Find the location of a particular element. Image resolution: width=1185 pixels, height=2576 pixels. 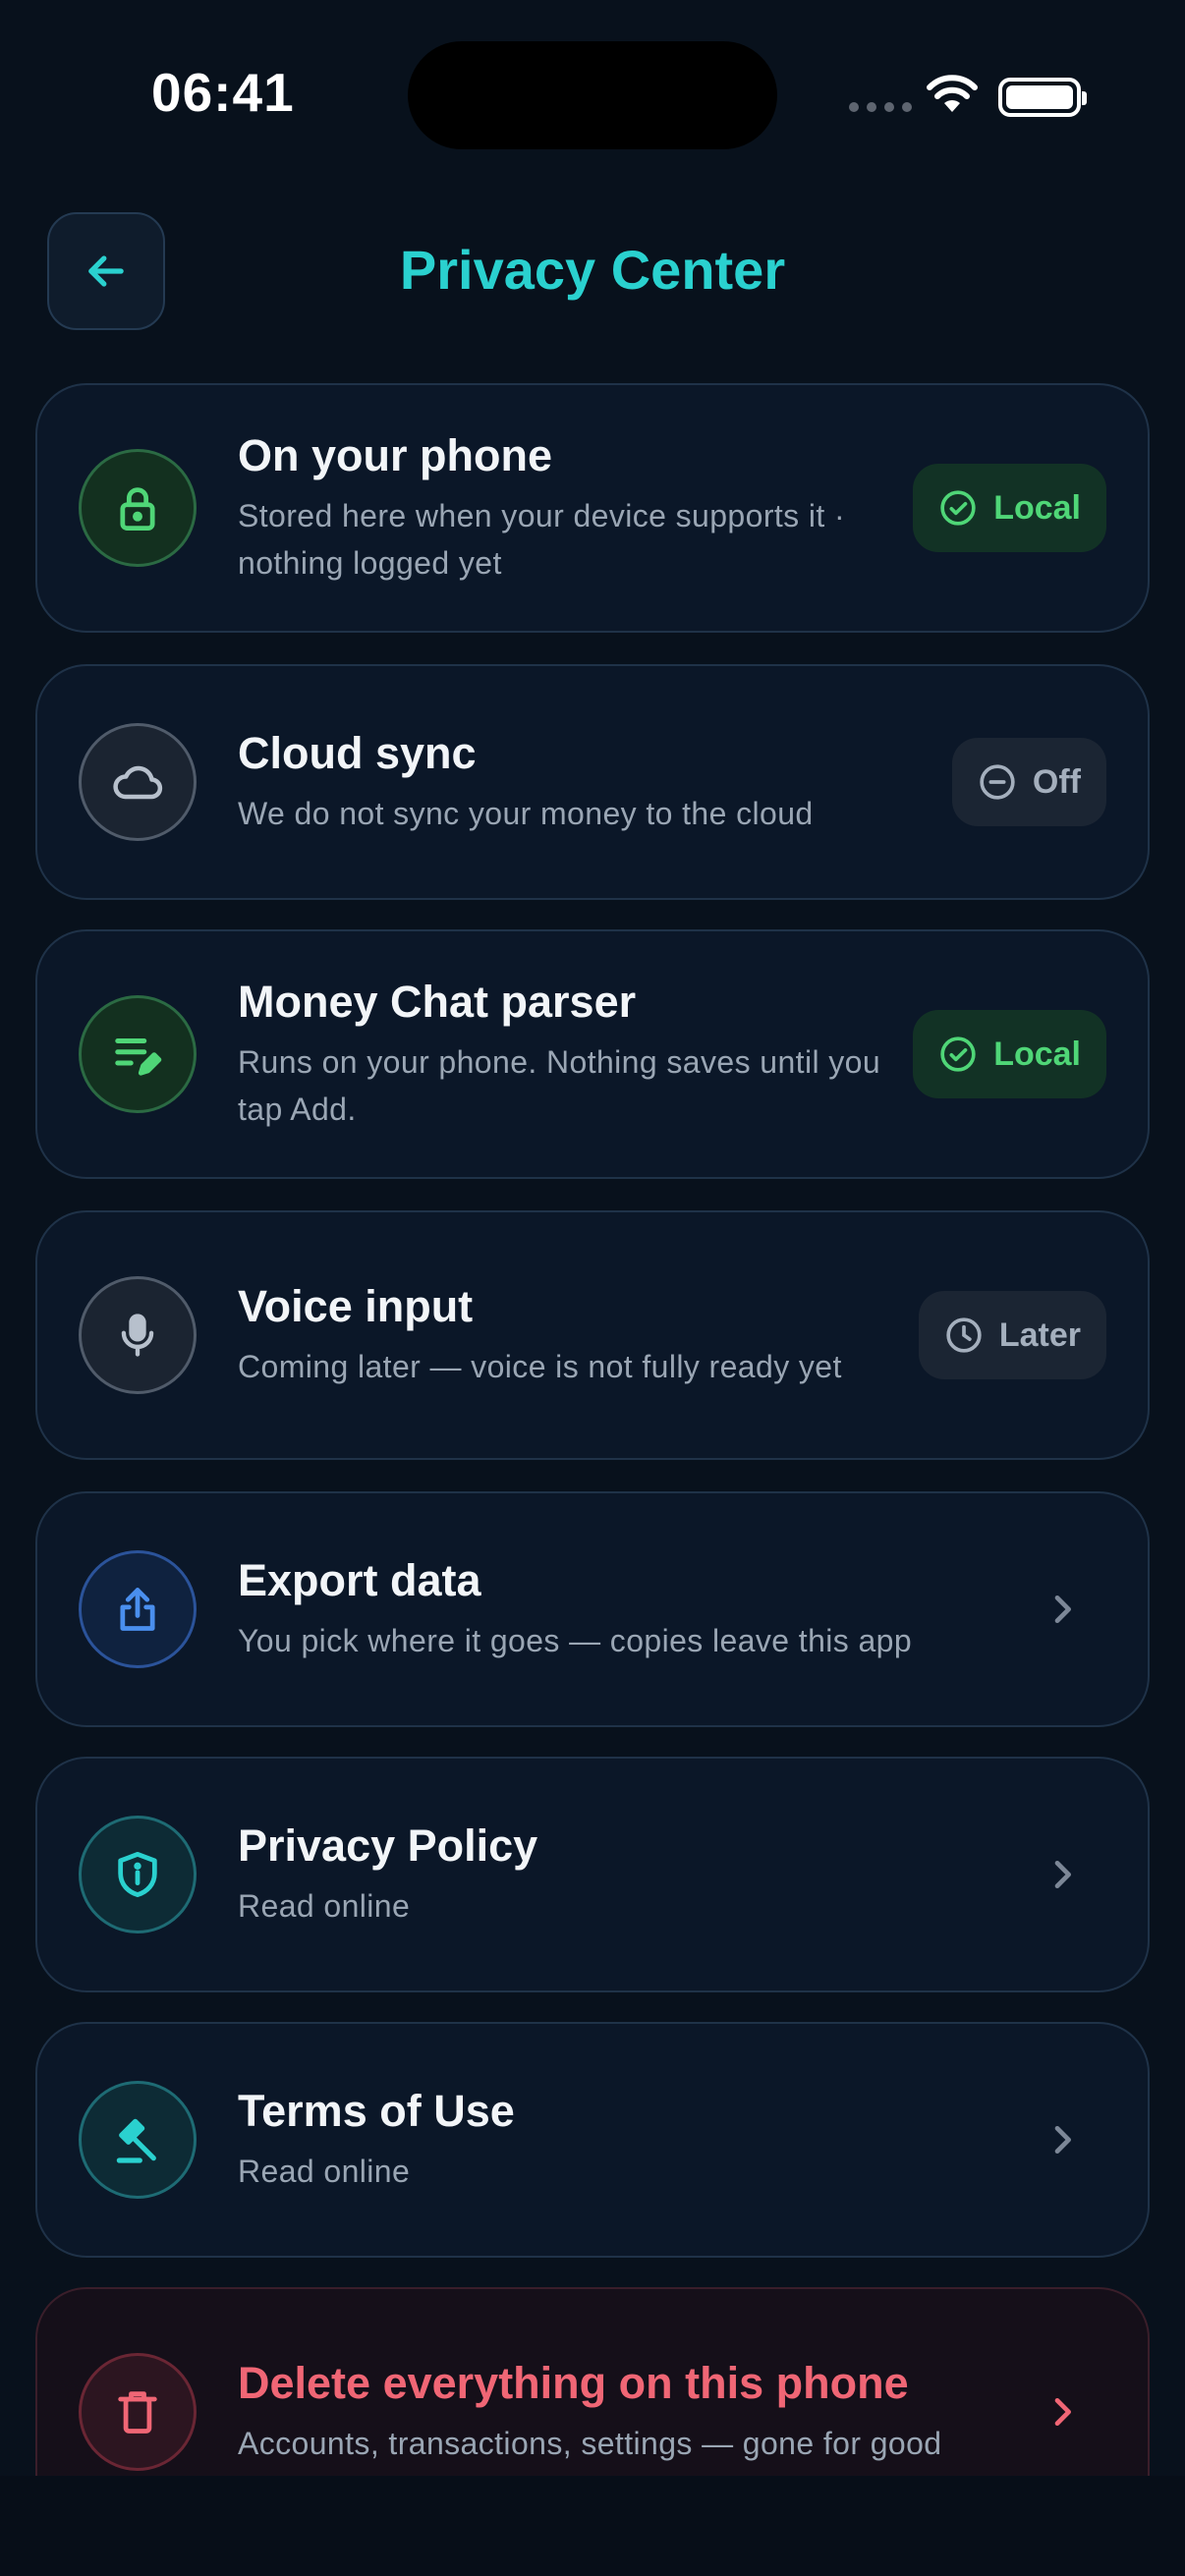

cellular-signal-icon is located at coordinates (881, 107).